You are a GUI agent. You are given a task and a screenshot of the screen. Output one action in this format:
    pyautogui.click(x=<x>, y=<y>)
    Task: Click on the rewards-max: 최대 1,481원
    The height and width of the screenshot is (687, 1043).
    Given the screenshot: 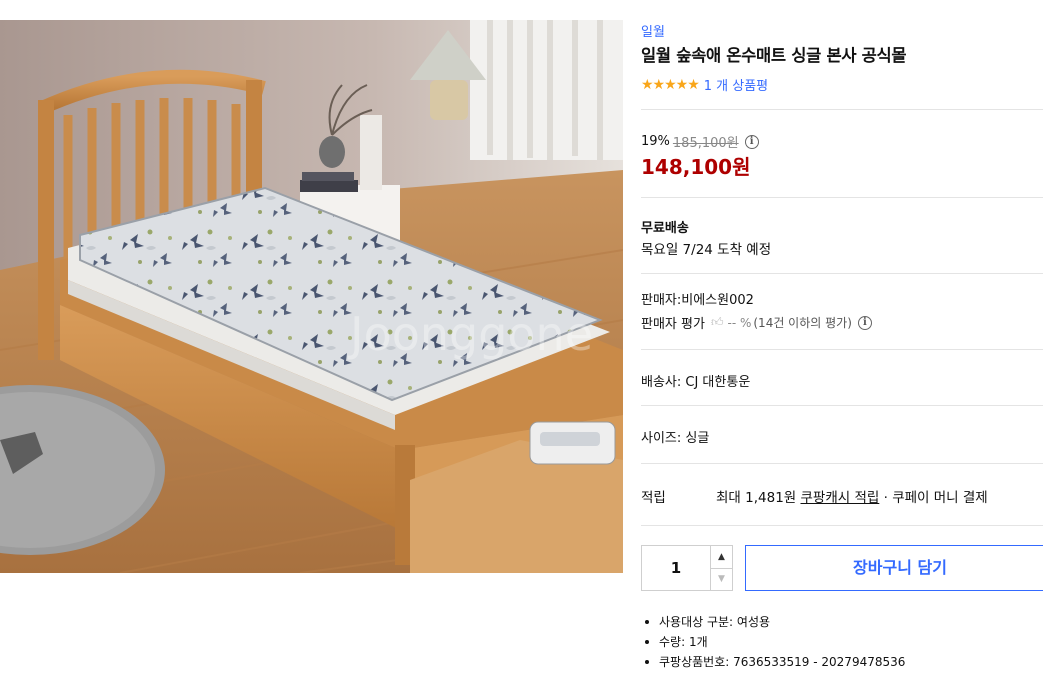 What is the action you would take?
    pyautogui.click(x=756, y=498)
    